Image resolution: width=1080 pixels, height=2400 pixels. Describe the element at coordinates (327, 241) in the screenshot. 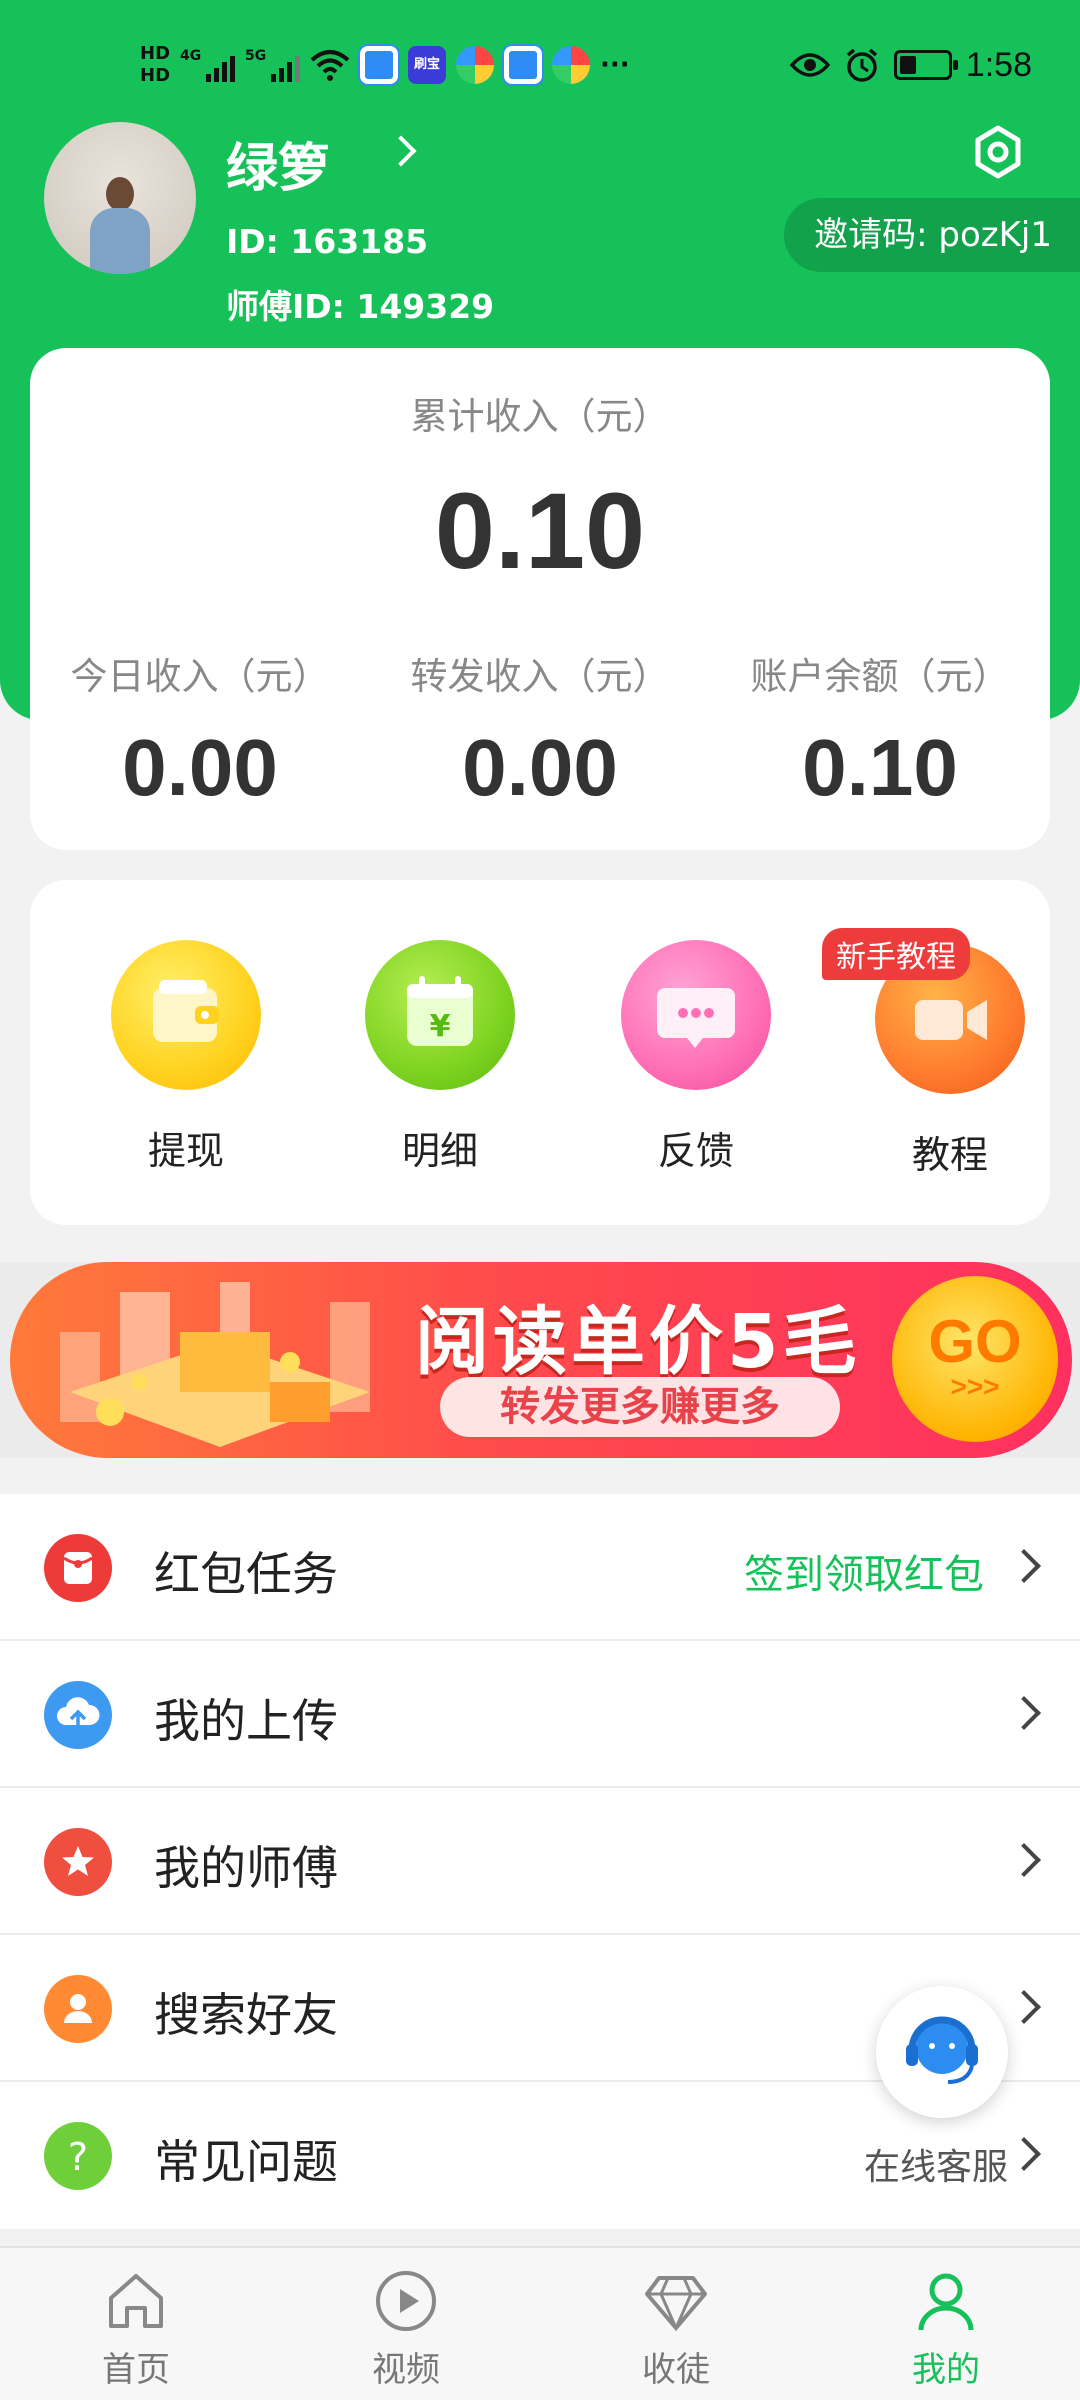

I see `user-id: ID: 163185` at that location.